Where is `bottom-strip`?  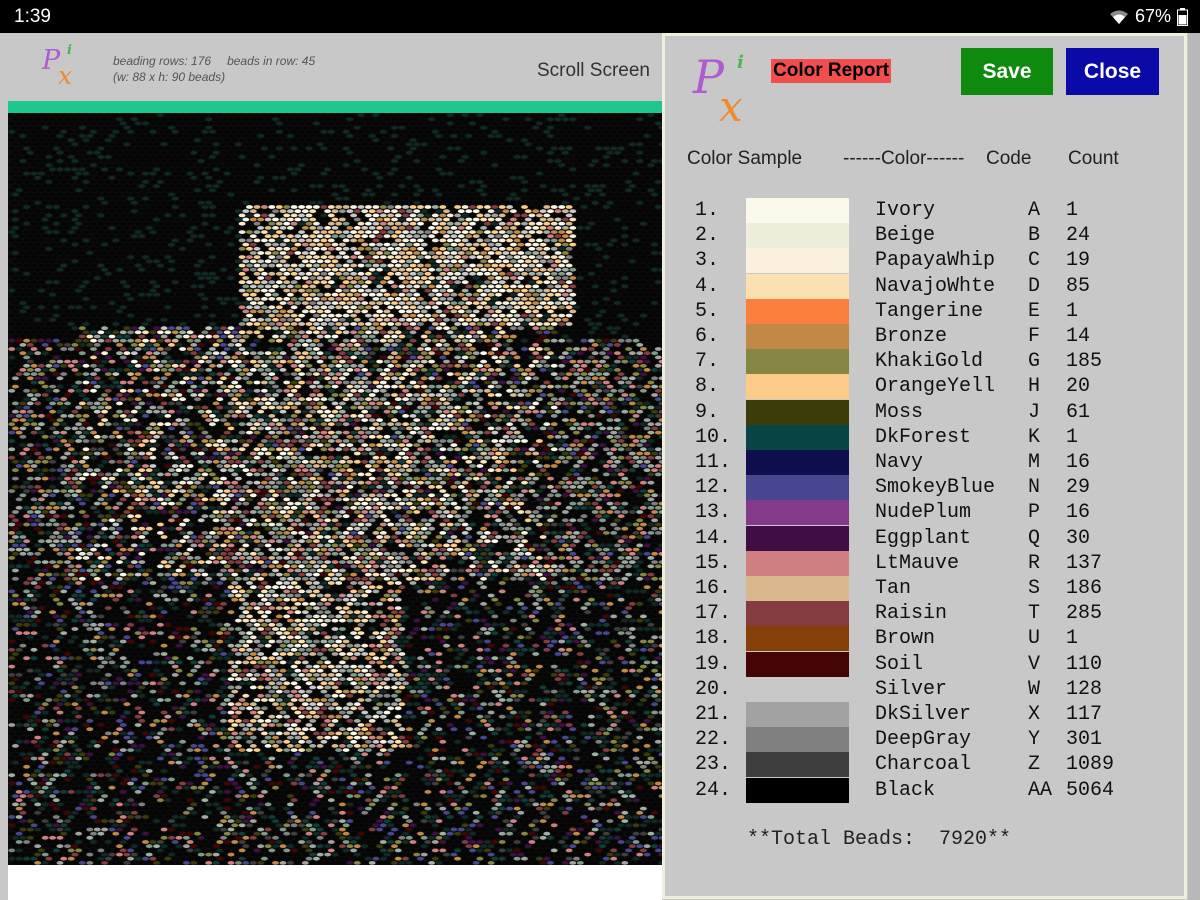 bottom-strip is located at coordinates (335, 882).